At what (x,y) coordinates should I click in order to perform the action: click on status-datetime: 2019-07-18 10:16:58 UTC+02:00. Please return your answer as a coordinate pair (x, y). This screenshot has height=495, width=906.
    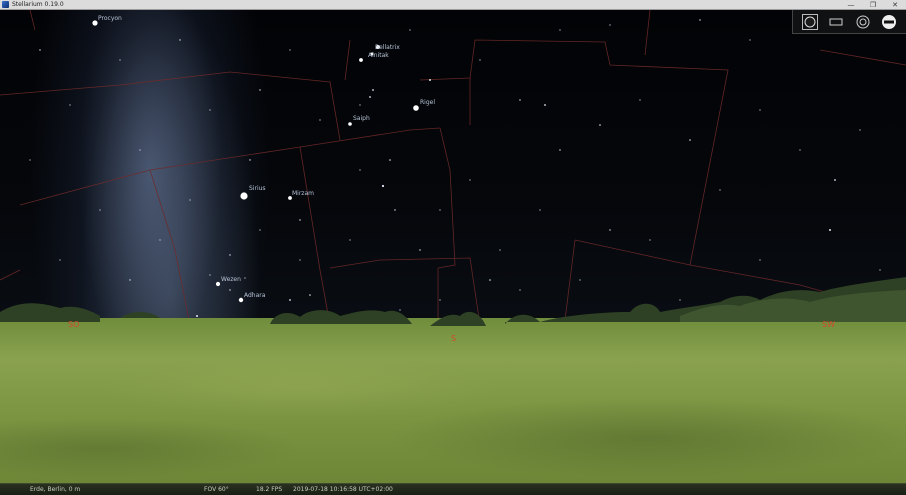
    Looking at the image, I should click on (343, 490).